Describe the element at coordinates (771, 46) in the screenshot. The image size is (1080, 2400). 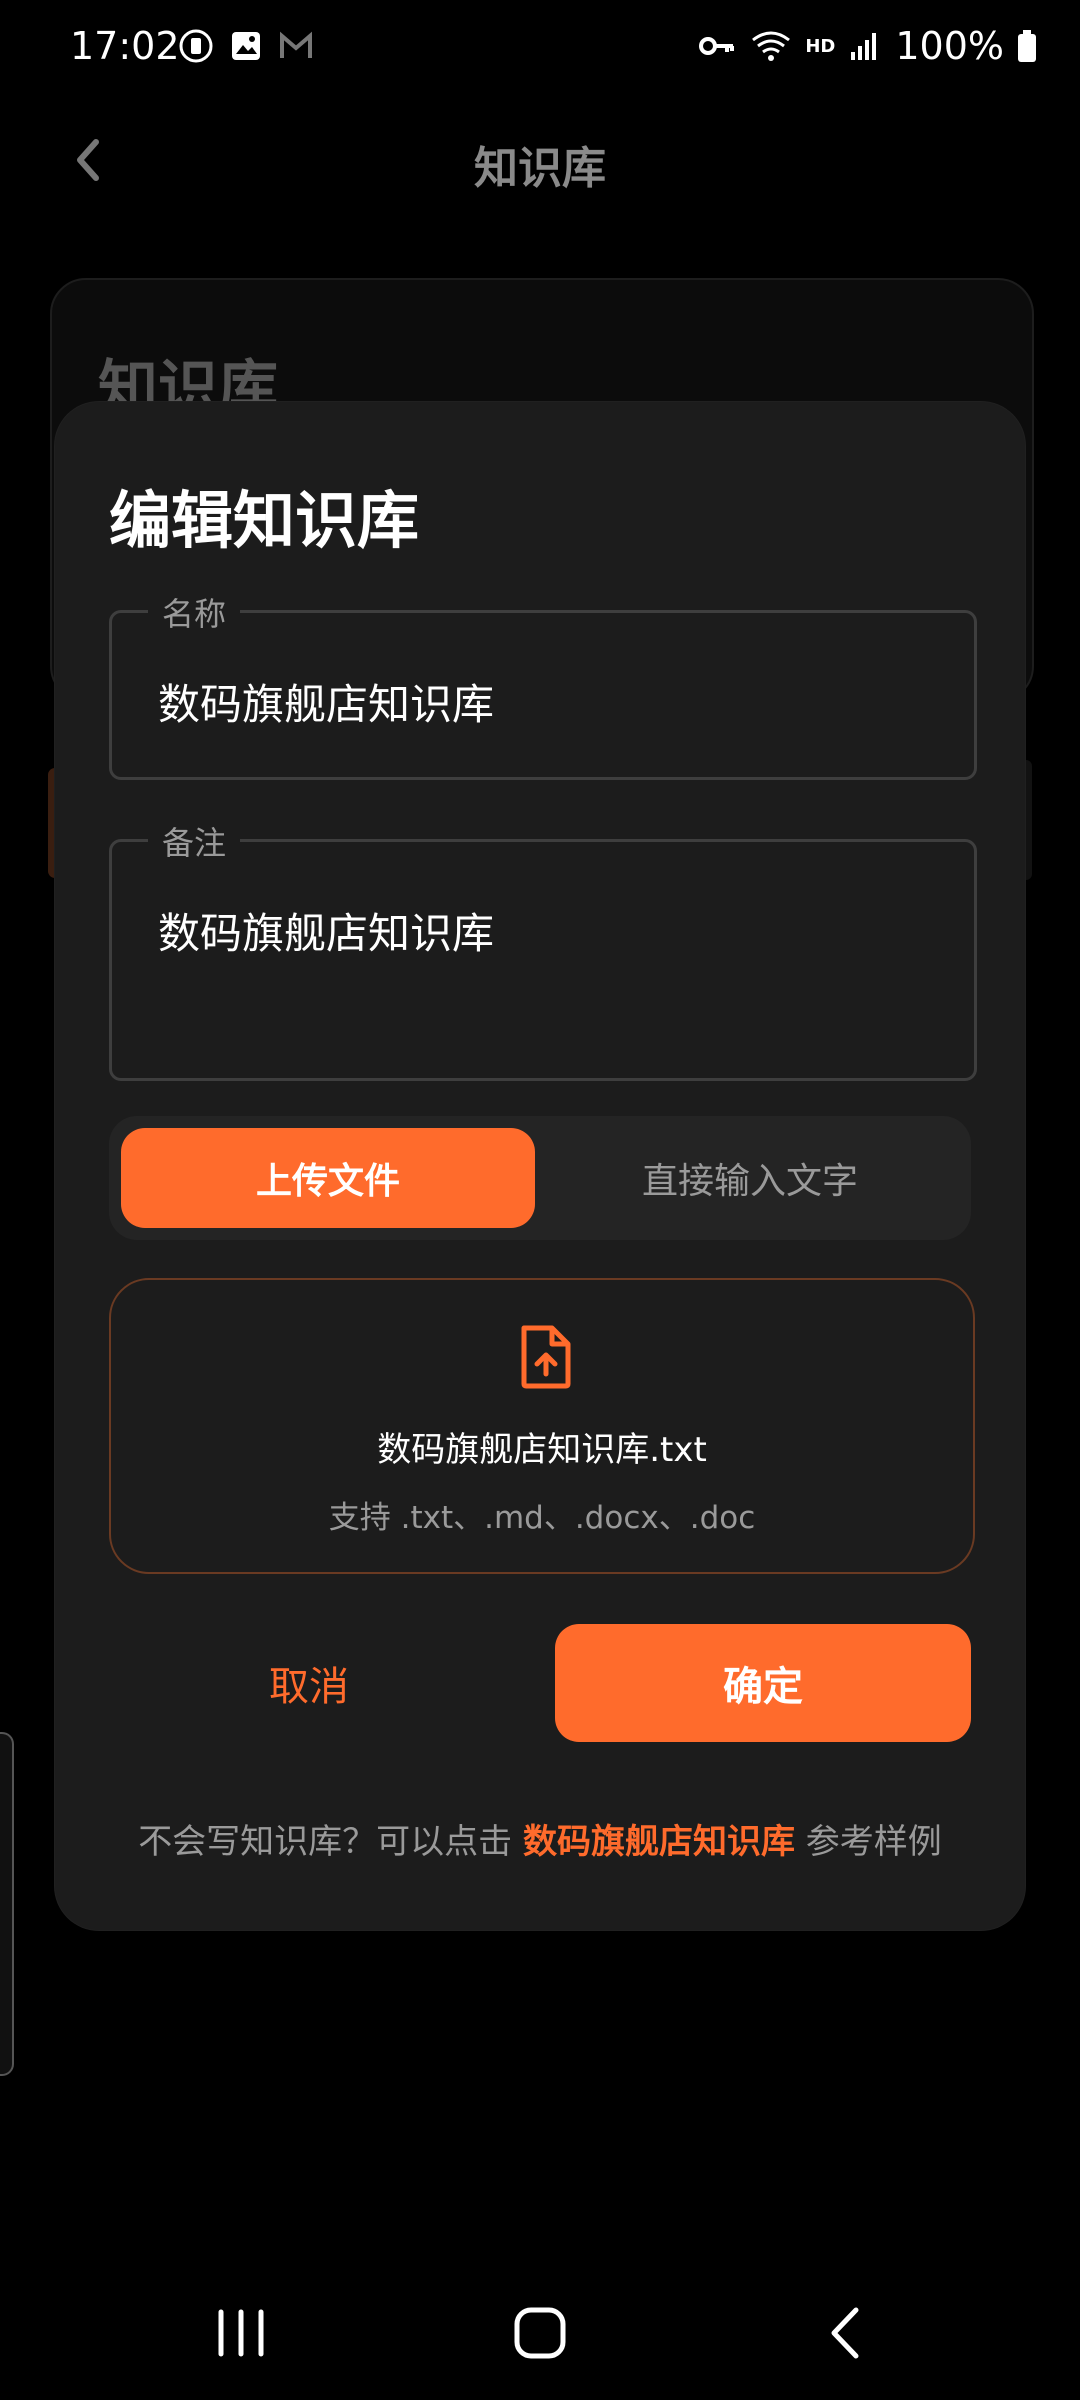
I see `wifi-icon` at that location.